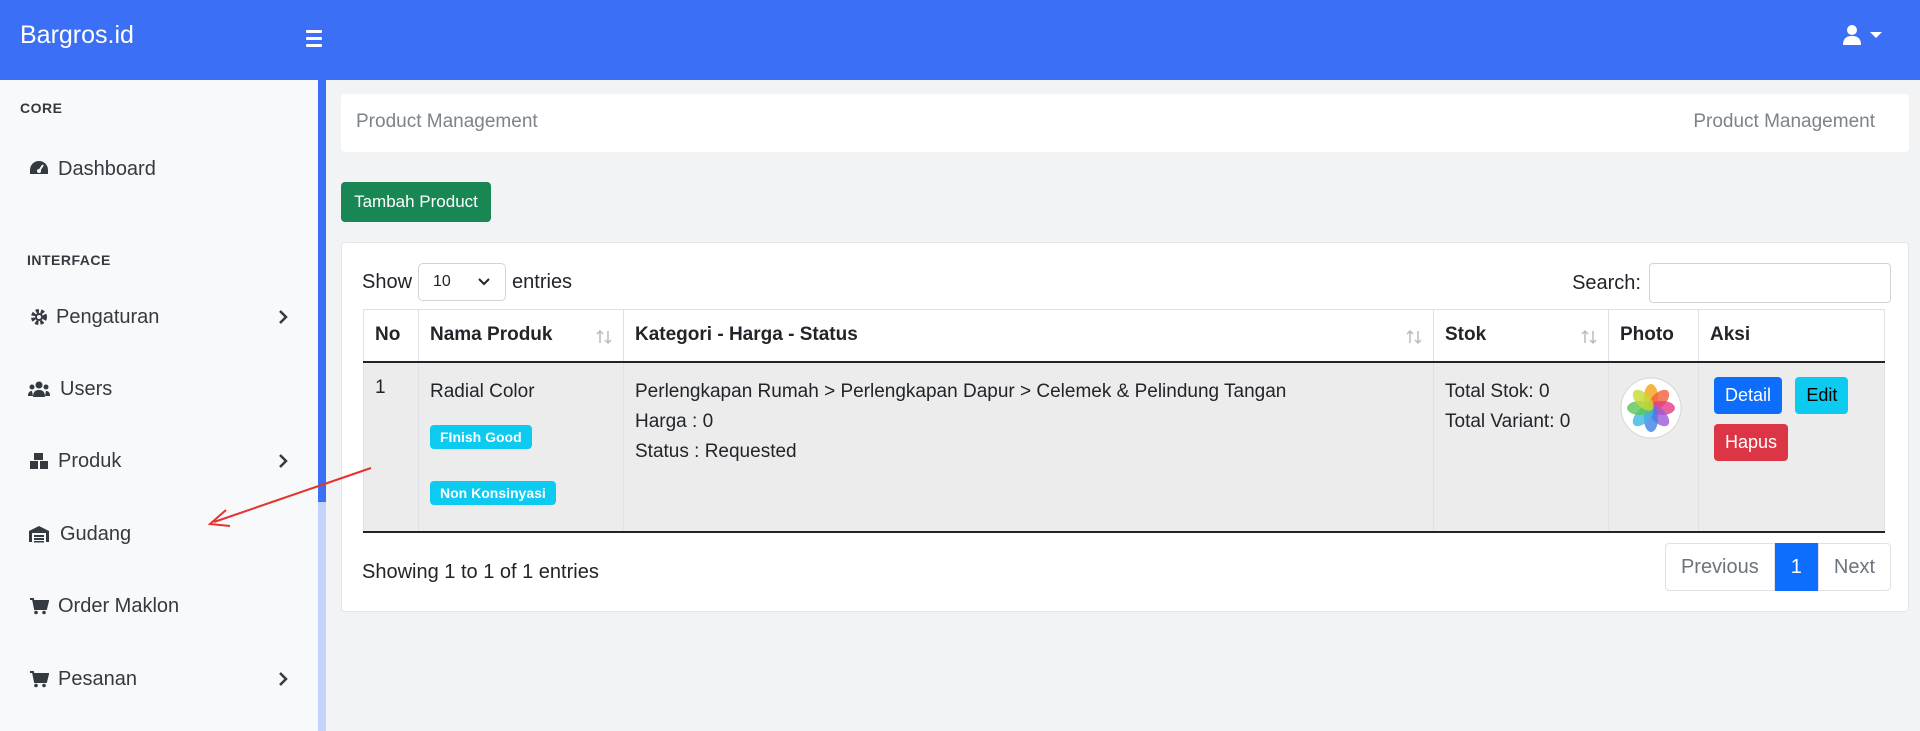  I want to click on gauge-icon, so click(39, 169).